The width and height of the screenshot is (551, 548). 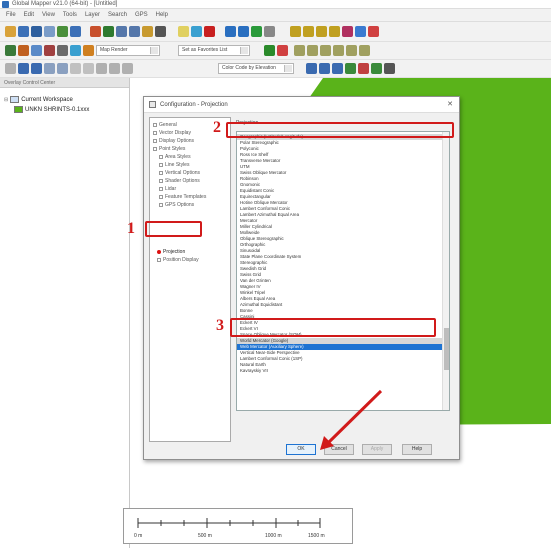 What do you see at coordinates (178, 260) in the screenshot?
I see `nav-position-display: Position Display` at bounding box center [178, 260].